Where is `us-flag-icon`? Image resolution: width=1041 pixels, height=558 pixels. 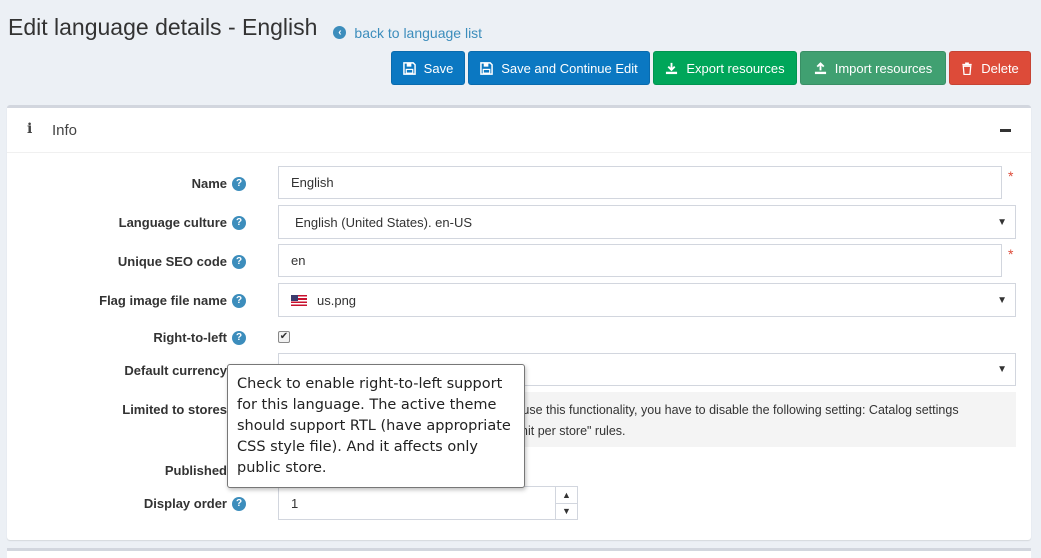
us-flag-icon is located at coordinates (299, 300).